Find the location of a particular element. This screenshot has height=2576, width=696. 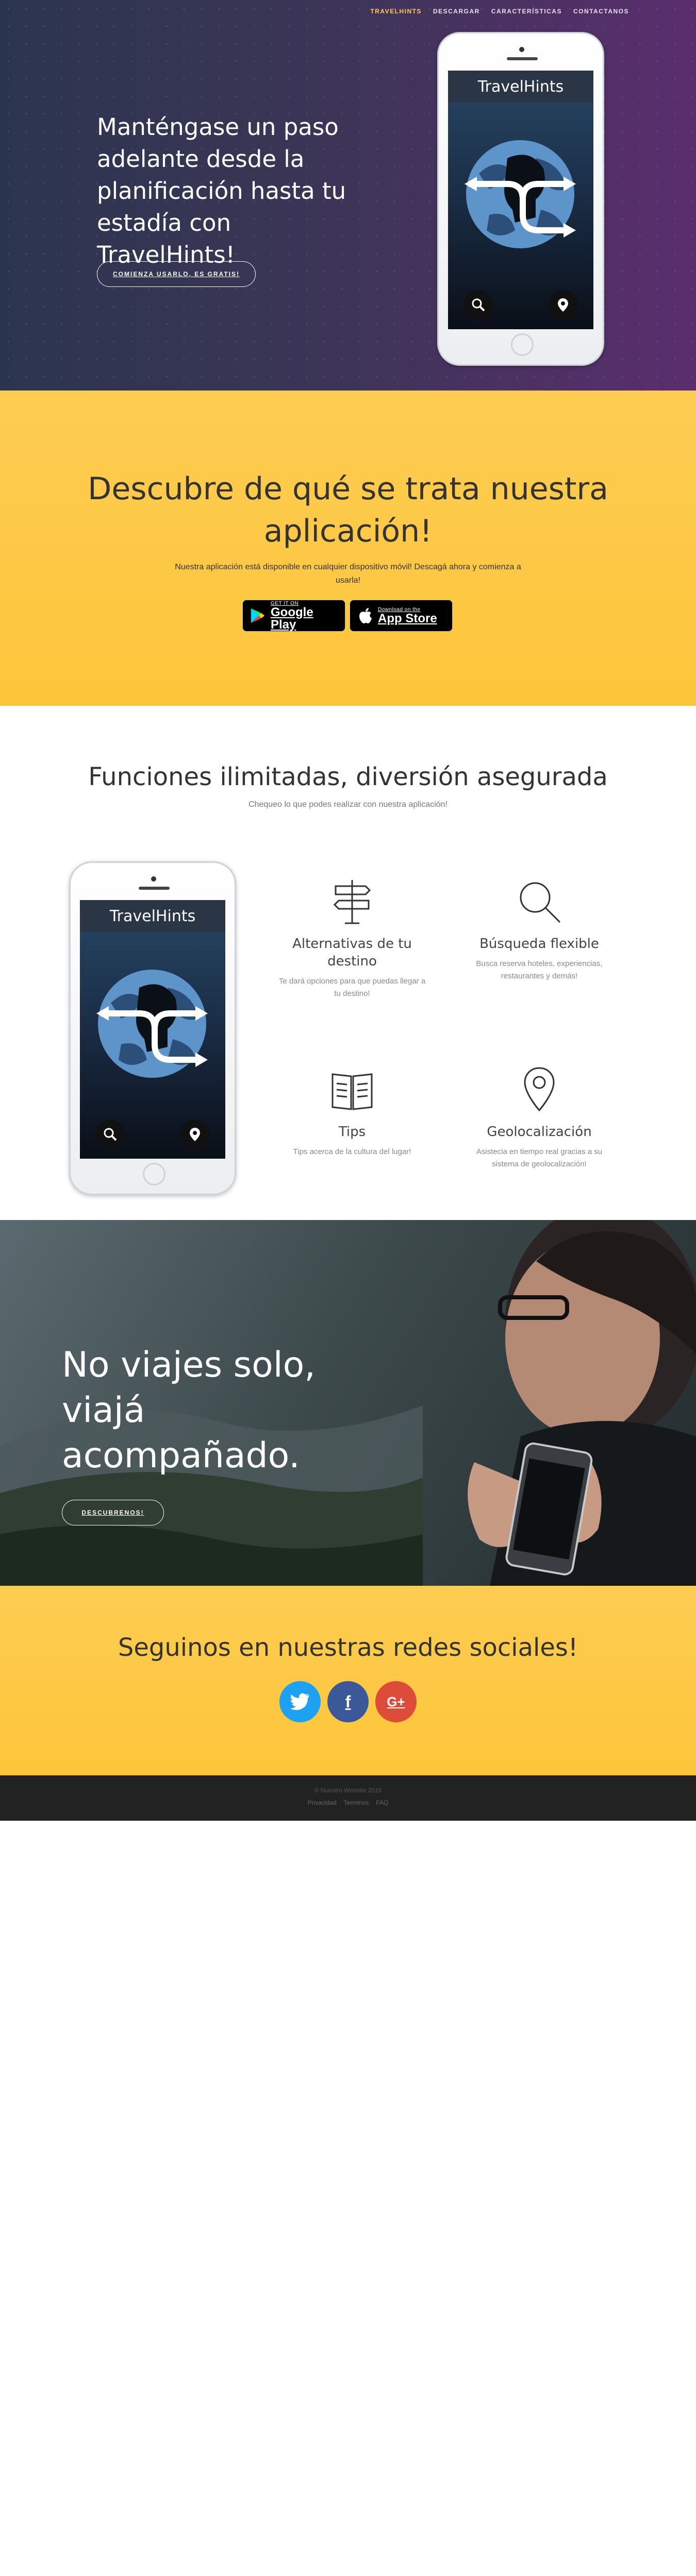

app-store-big-text: App Store is located at coordinates (407, 618).